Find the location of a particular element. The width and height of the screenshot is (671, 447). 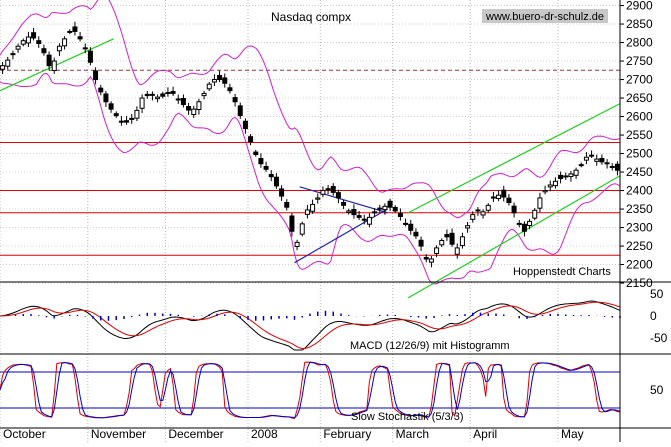

stoch-d-line is located at coordinates (310, 390).